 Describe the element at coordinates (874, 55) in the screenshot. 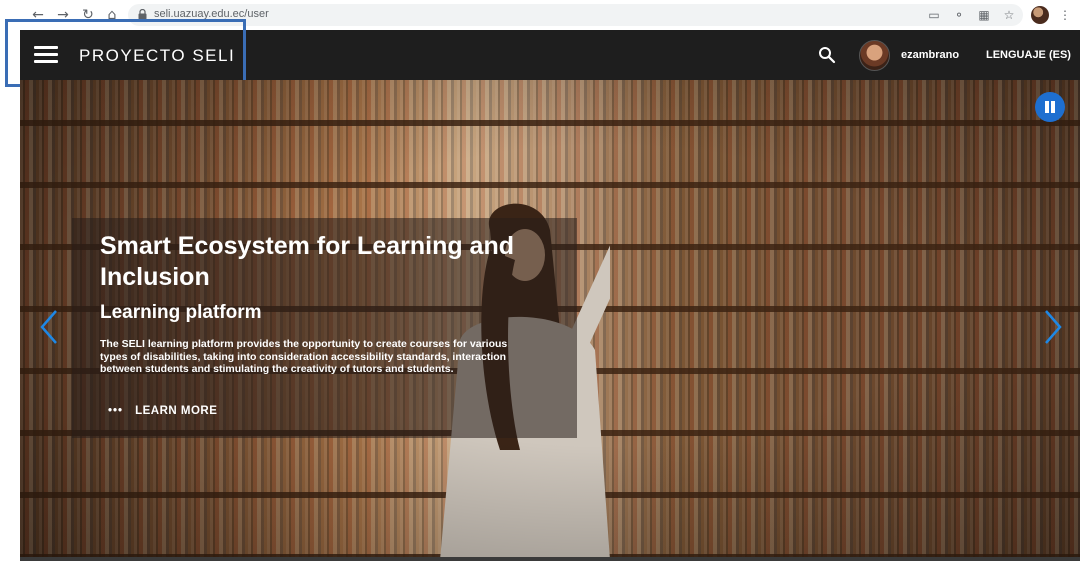

I see `avatar` at that location.